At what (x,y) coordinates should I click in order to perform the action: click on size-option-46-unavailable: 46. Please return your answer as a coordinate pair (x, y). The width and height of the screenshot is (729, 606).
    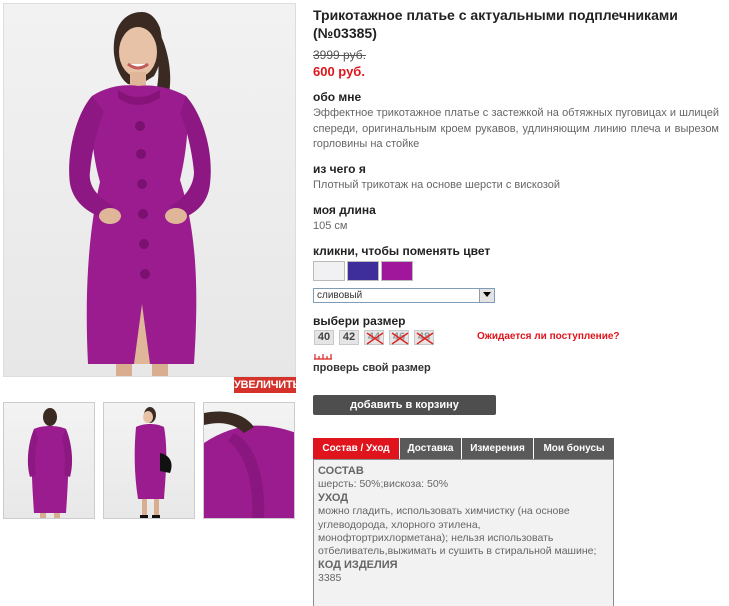
    Looking at the image, I should click on (399, 337).